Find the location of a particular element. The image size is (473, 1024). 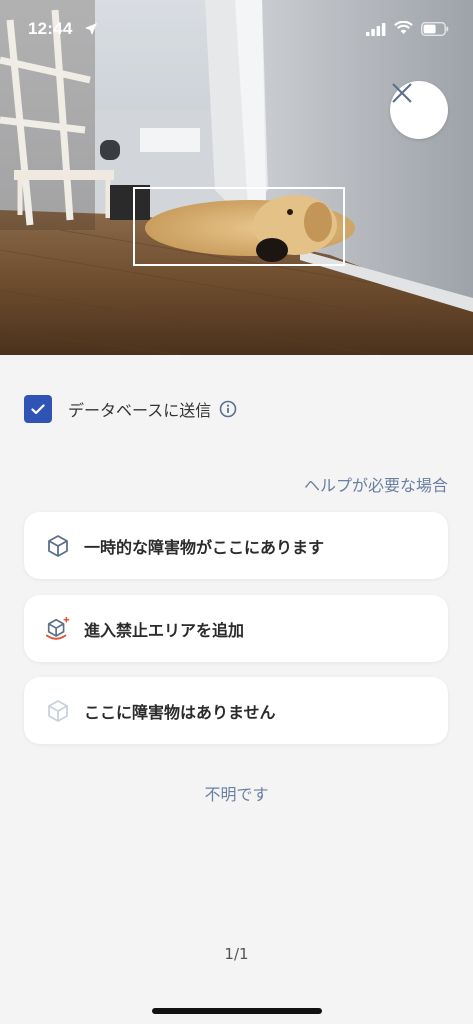

status-time: 12:44 is located at coordinates (50, 28).